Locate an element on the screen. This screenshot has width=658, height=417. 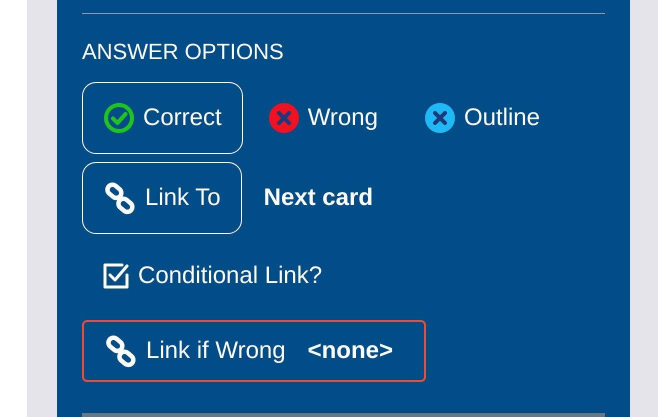
check-circle-icon is located at coordinates (119, 118).